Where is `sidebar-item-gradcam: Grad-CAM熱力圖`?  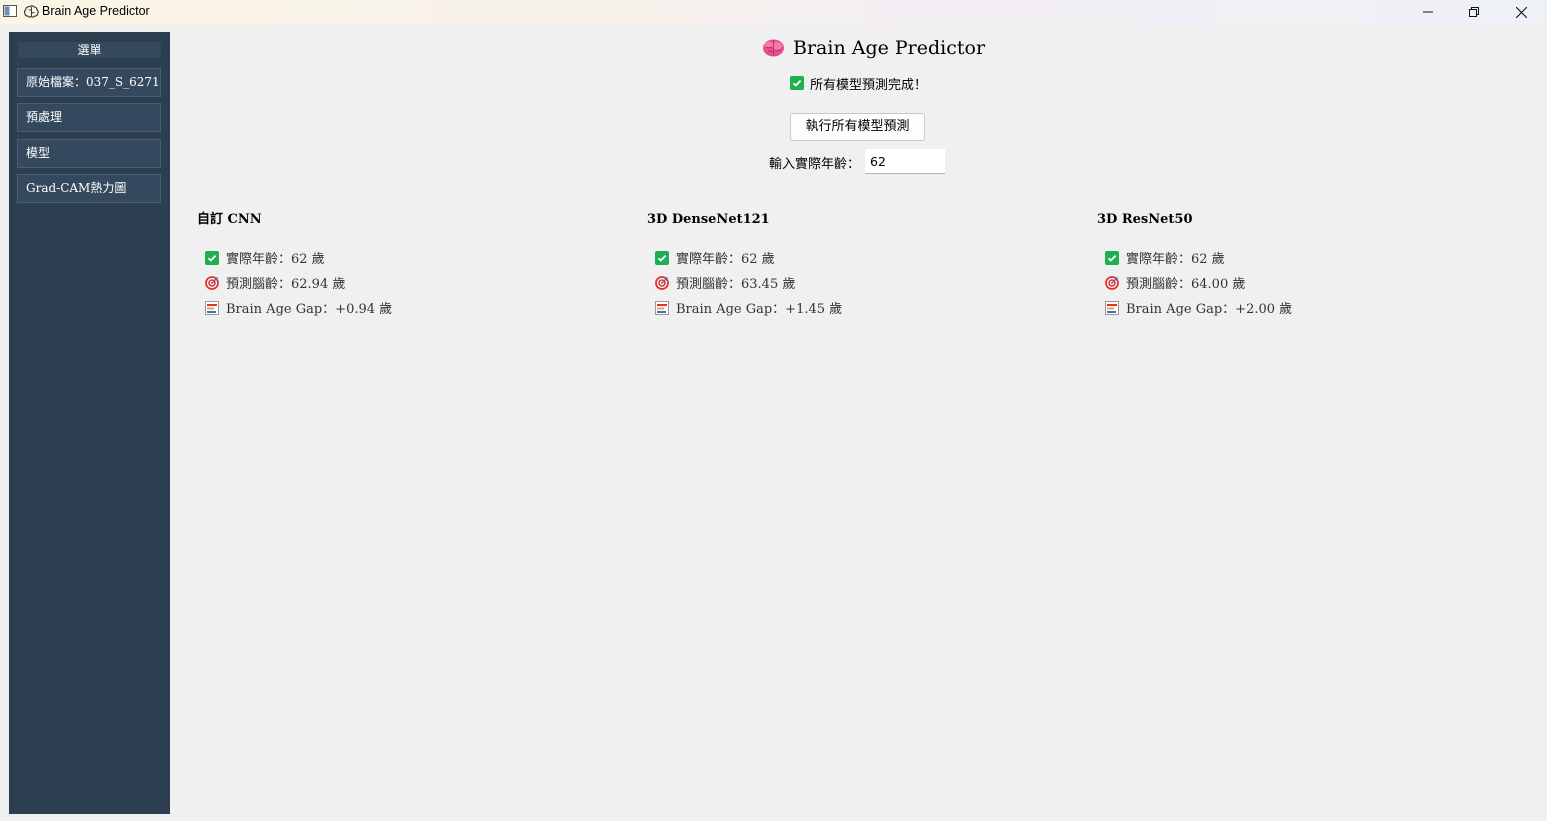
sidebar-item-gradcam: Grad-CAM熱力圖 is located at coordinates (89, 188).